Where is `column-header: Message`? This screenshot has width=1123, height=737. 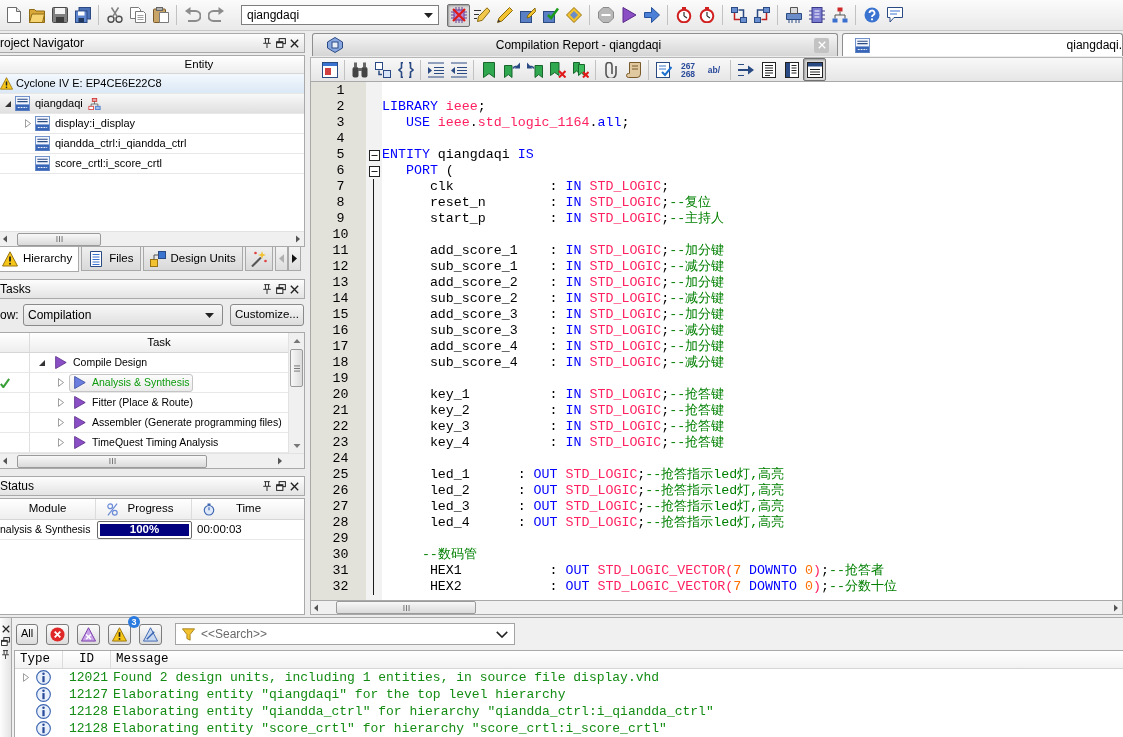 column-header: Message is located at coordinates (617, 659).